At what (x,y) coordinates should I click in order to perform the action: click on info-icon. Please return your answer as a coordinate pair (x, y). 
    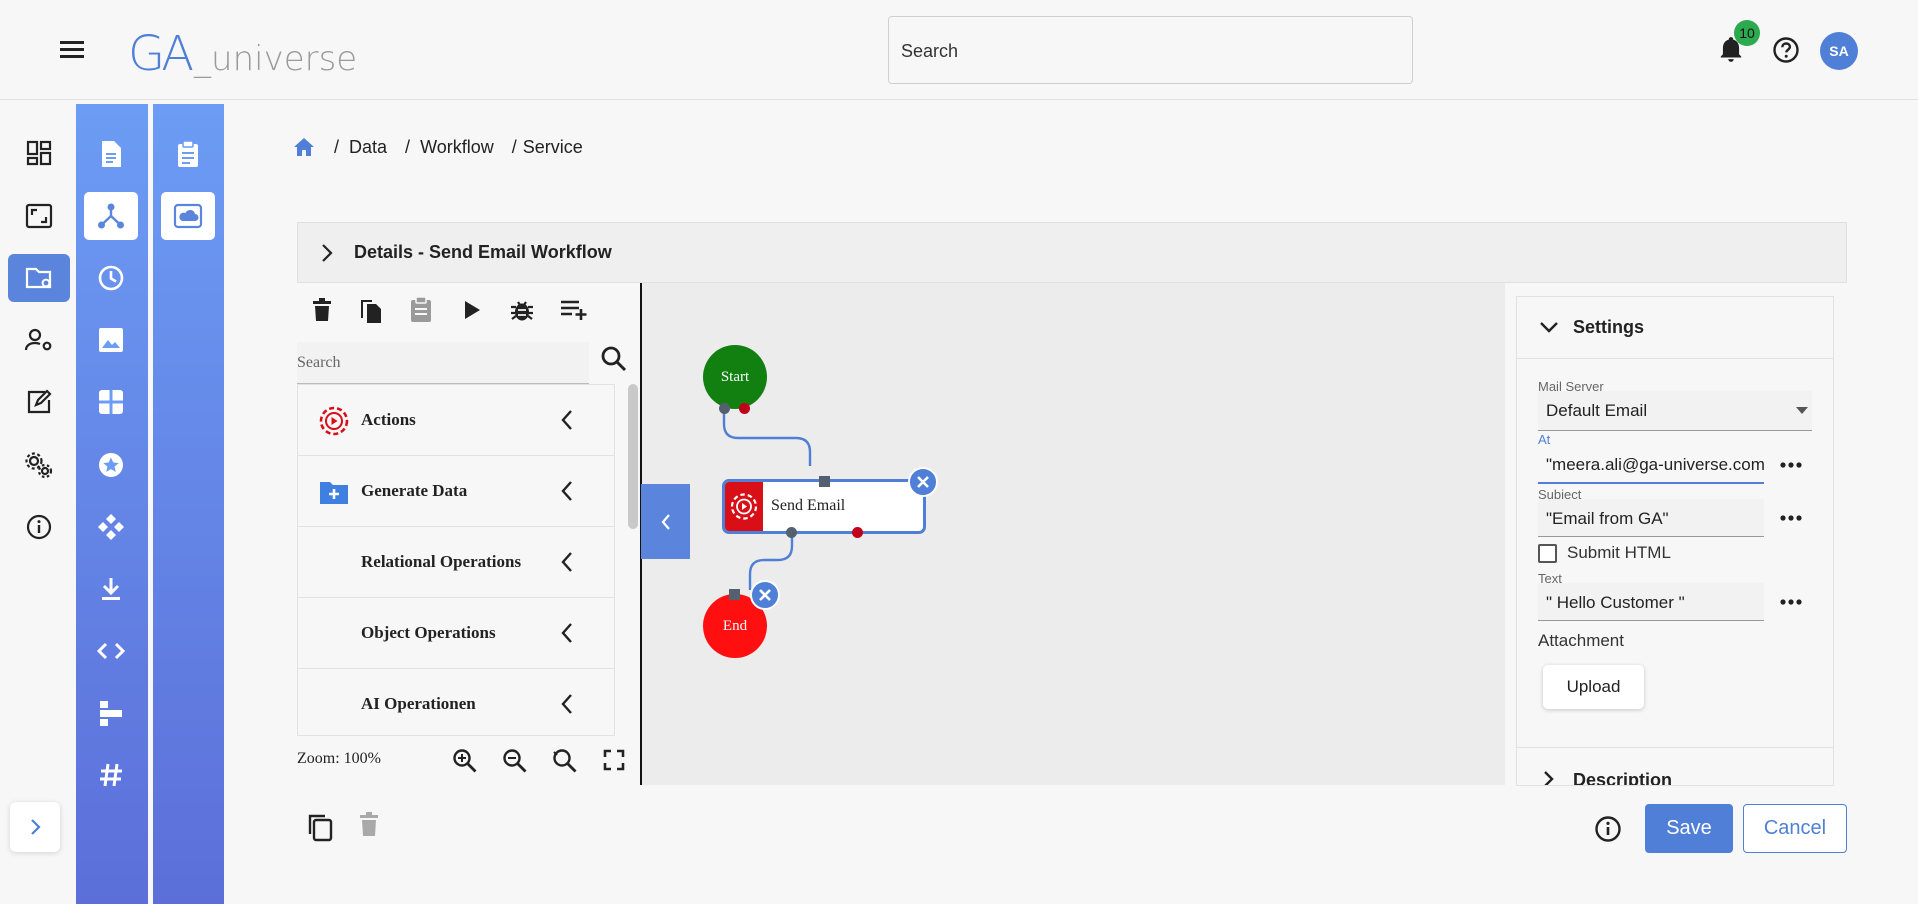
    Looking at the image, I should click on (1608, 829).